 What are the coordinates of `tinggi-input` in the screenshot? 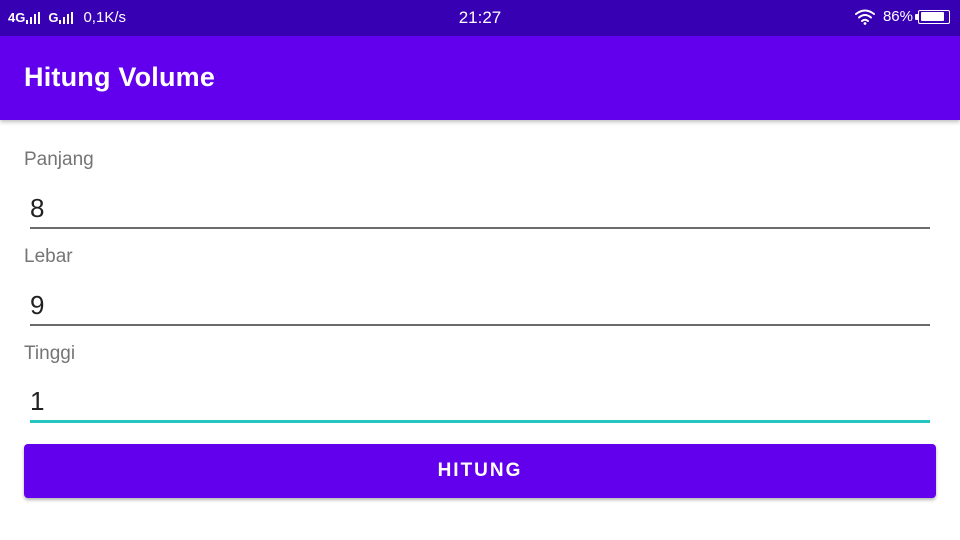 It's located at (480, 403).